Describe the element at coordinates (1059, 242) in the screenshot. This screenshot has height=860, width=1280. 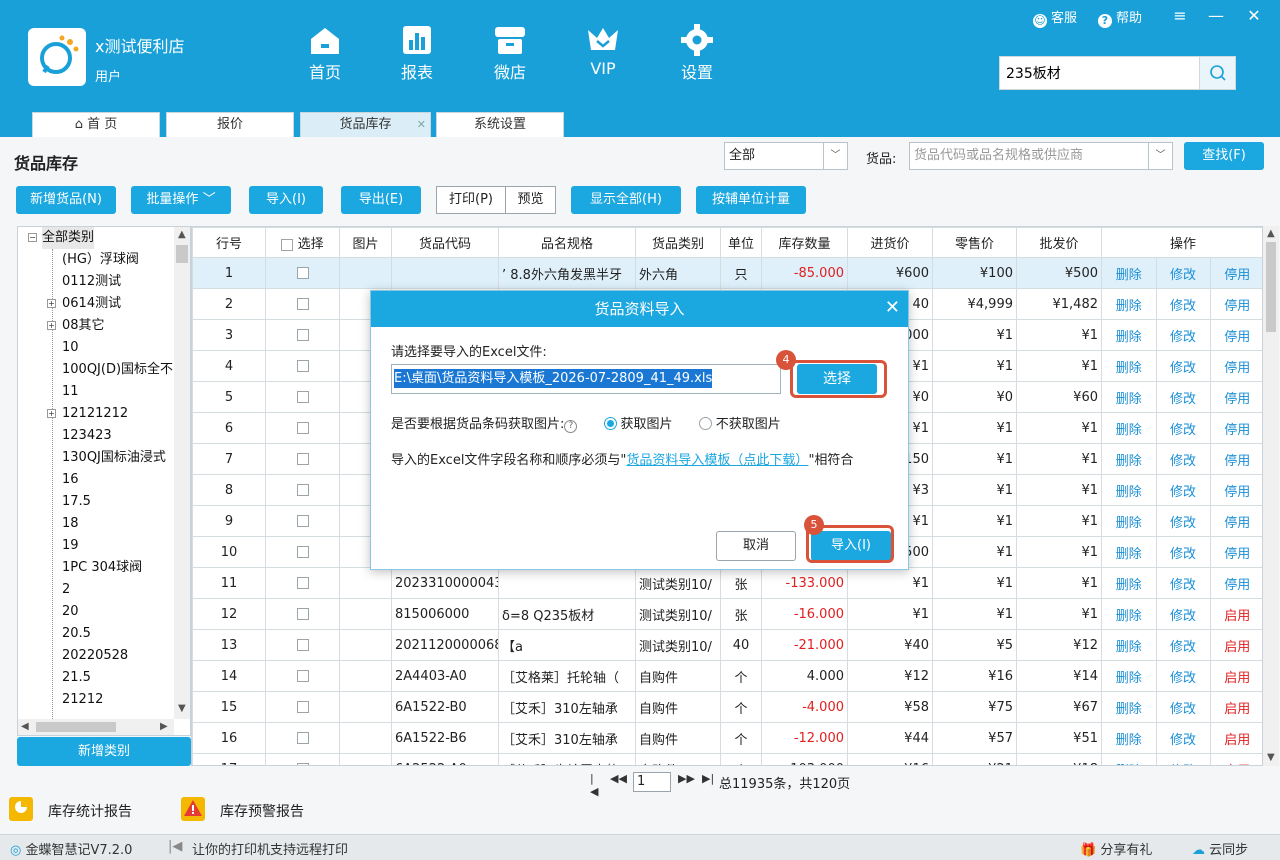
I see `col-header-wholesale-price: 批发价` at that location.